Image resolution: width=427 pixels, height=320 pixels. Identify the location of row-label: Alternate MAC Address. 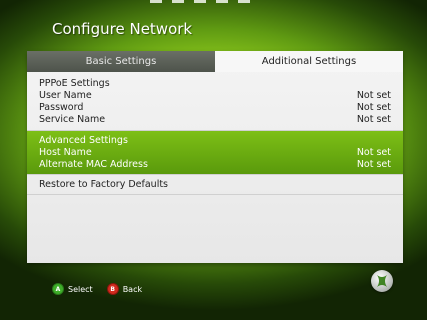
(93, 164).